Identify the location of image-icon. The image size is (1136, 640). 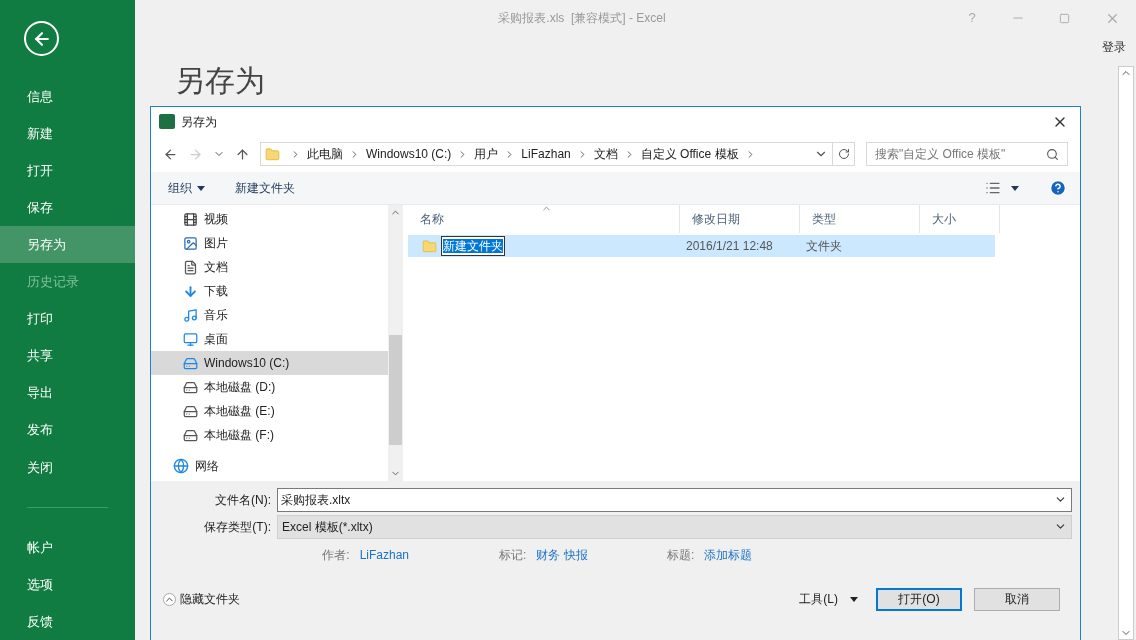
(190, 243).